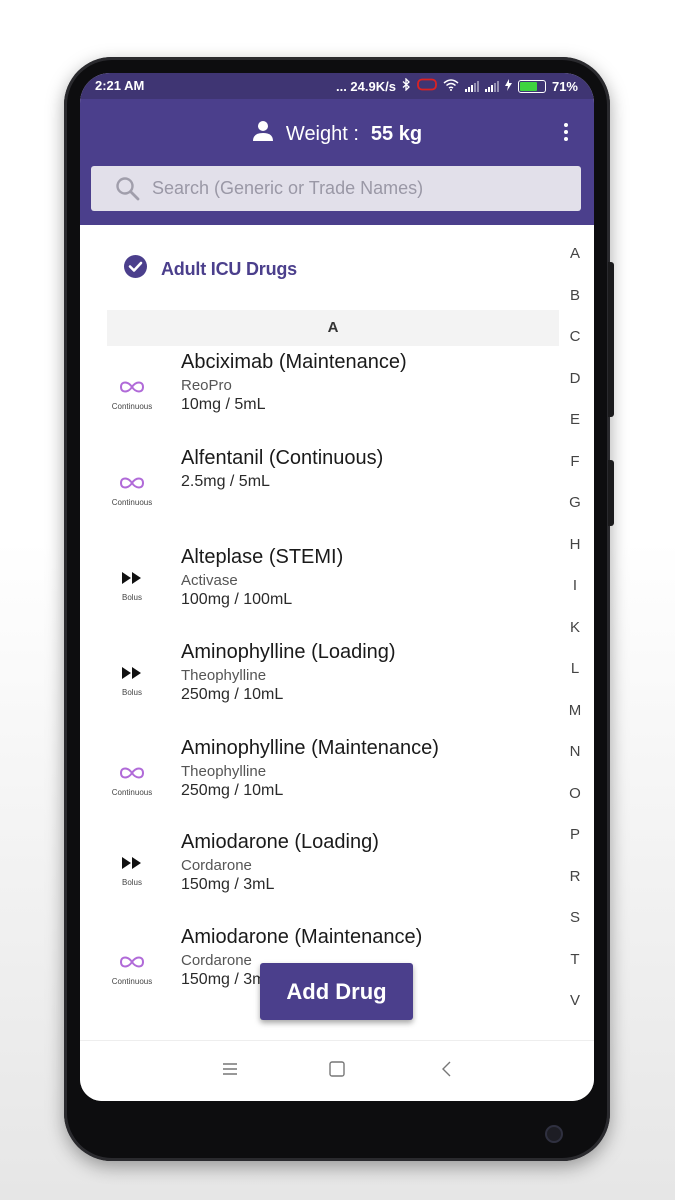 Image resolution: width=675 pixels, height=1200 pixels. Describe the element at coordinates (333, 328) in the screenshot. I see `section-header: A` at that location.